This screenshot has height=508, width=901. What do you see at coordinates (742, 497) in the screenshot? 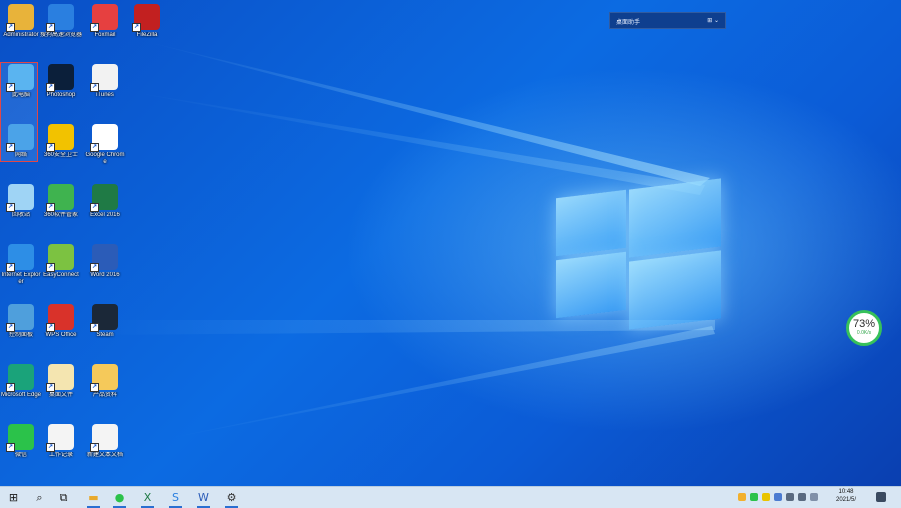
I see `tray-color-icon` at bounding box center [742, 497].